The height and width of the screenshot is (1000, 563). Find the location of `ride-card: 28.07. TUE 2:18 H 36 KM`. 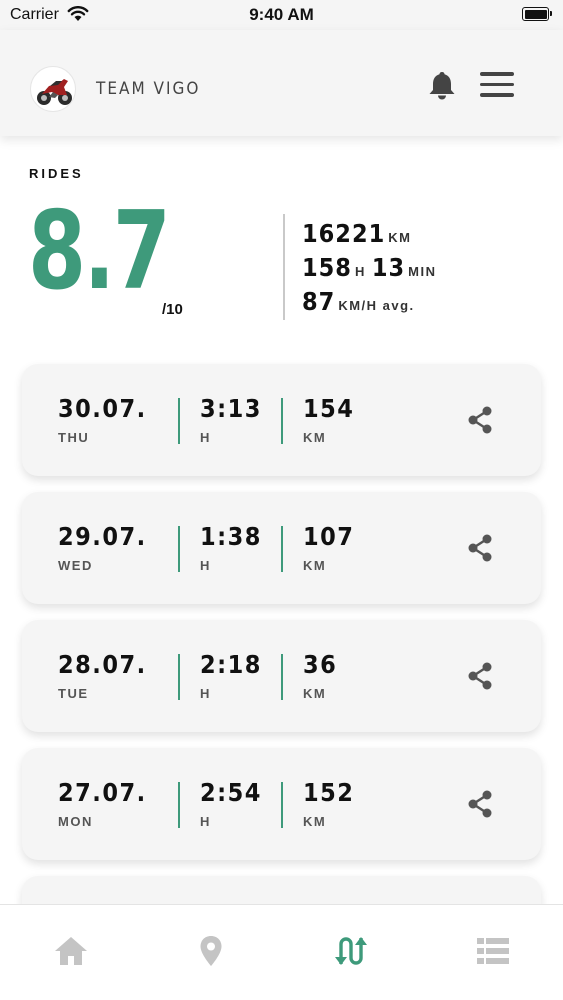

ride-card: 28.07. TUE 2:18 H 36 KM is located at coordinates (281, 676).